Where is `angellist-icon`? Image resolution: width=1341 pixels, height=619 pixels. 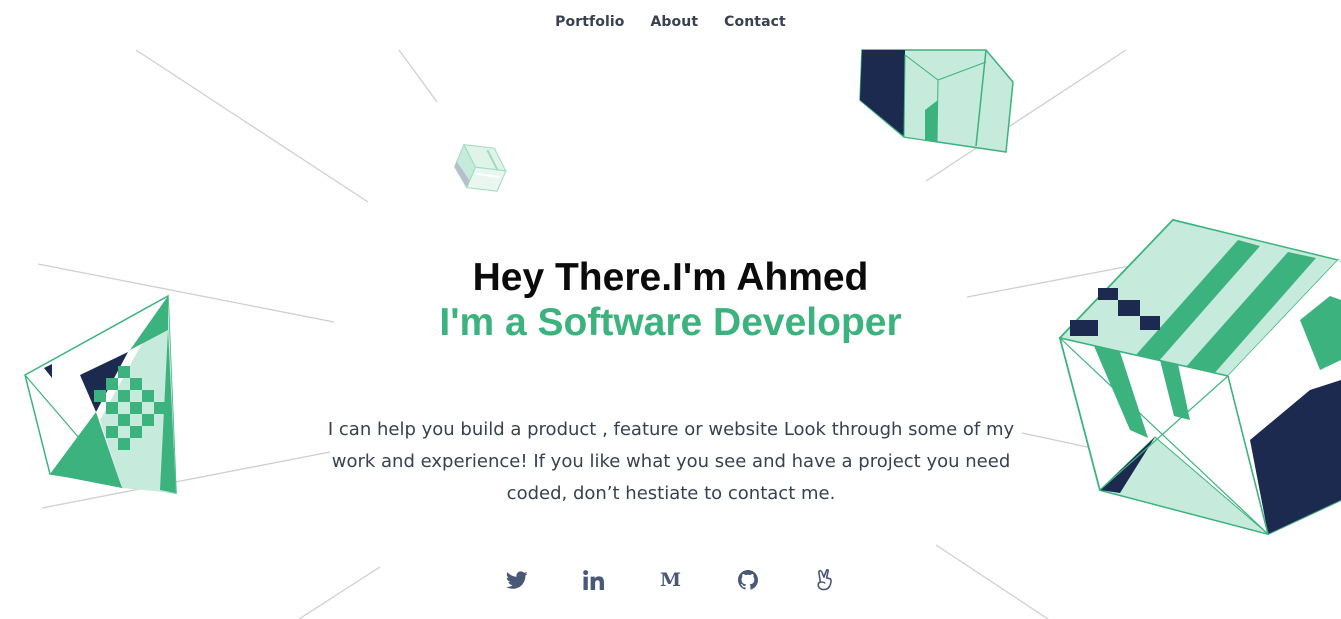
angellist-icon is located at coordinates (824, 580).